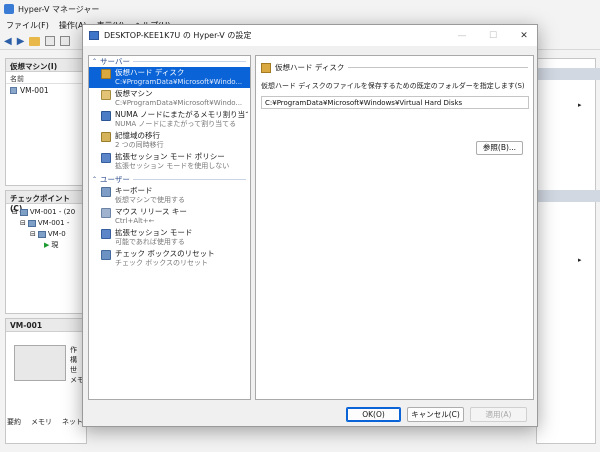  I want to click on tab-summary: 要約, so click(14, 422).